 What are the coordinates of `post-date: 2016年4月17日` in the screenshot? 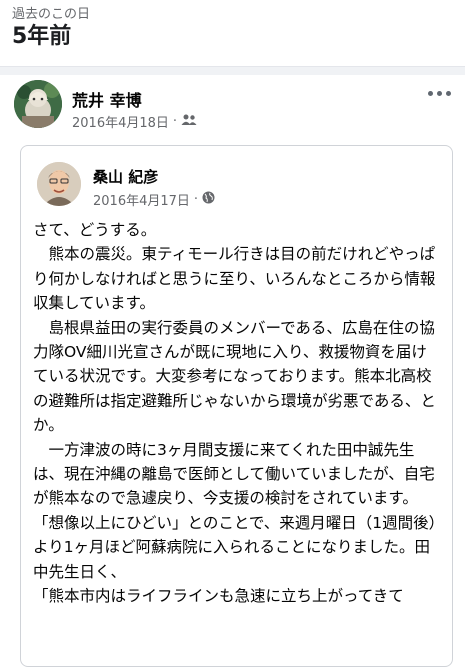 It's located at (141, 199).